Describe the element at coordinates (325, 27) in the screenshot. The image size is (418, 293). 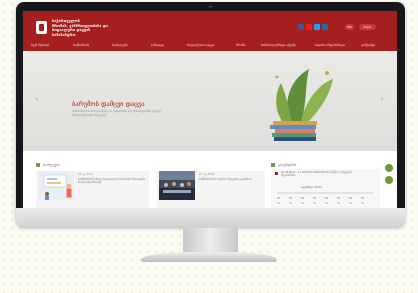
I see `linkedin-icon` at that location.